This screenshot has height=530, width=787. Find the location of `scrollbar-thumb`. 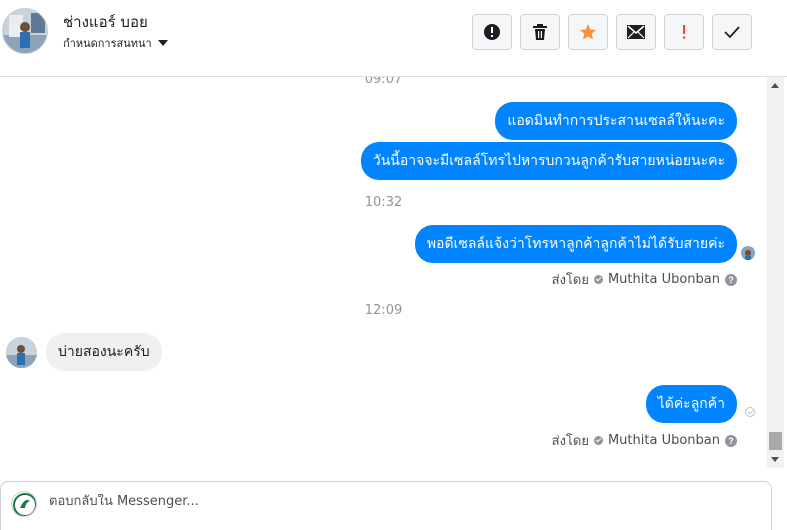

scrollbar-thumb is located at coordinates (775, 441).